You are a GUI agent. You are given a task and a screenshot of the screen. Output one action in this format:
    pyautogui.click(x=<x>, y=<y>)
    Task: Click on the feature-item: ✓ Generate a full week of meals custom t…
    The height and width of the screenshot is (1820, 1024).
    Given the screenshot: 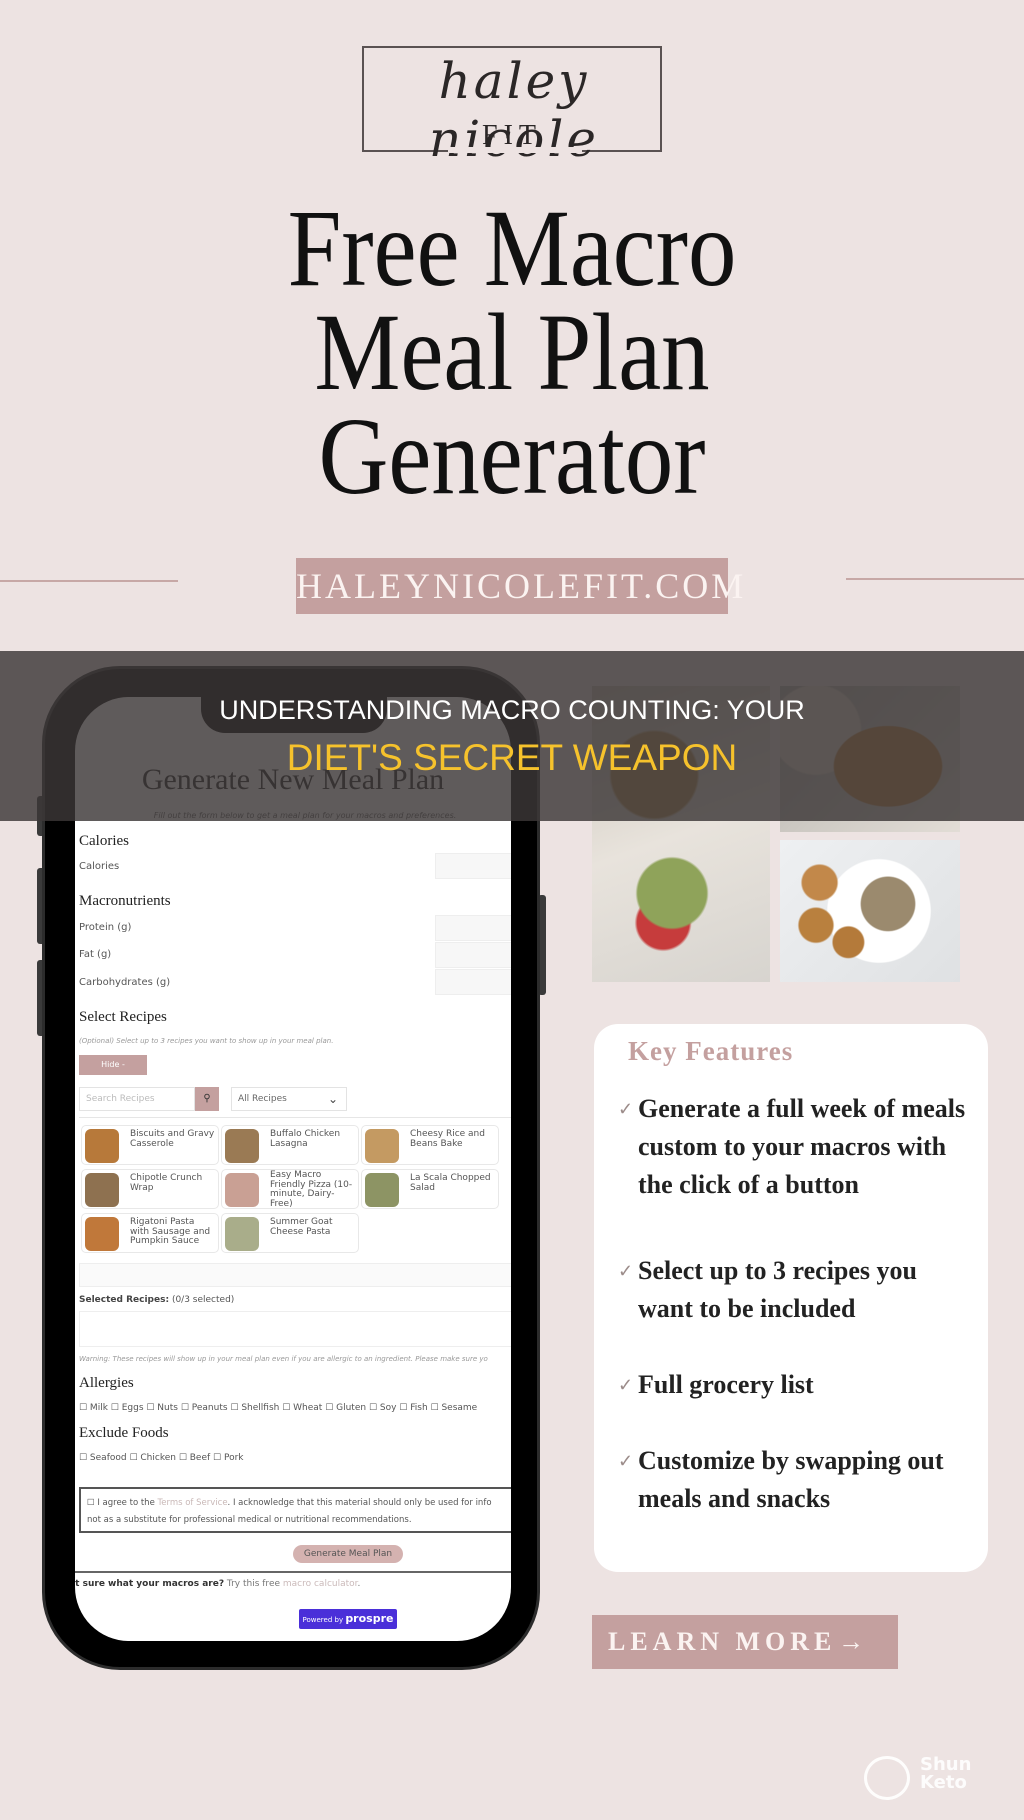 What is the action you would take?
    pyautogui.click(x=793, y=1147)
    